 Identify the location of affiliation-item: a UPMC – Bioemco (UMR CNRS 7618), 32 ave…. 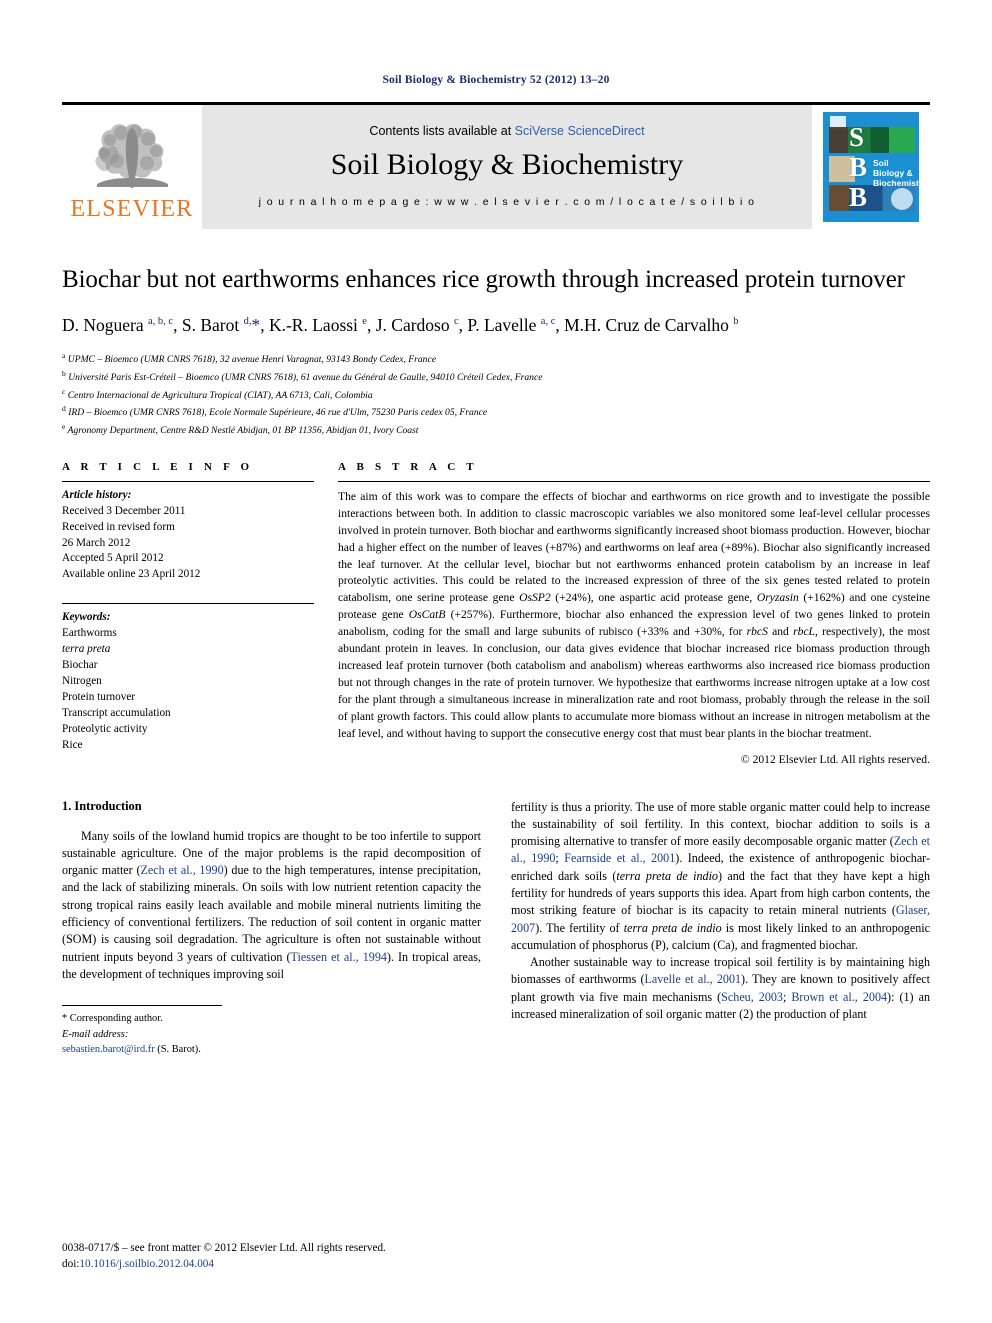
(496, 359).